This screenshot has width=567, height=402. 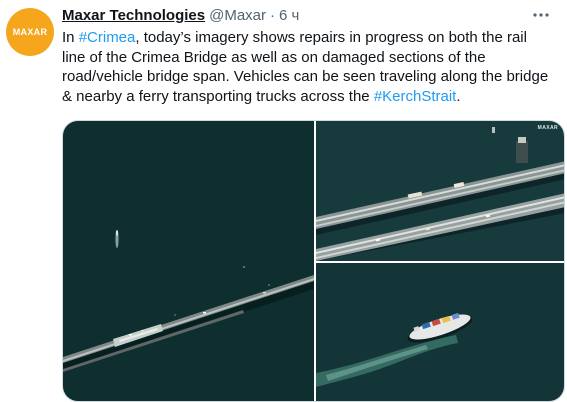 I want to click on avatar: MAXAR, so click(x=30, y=32).